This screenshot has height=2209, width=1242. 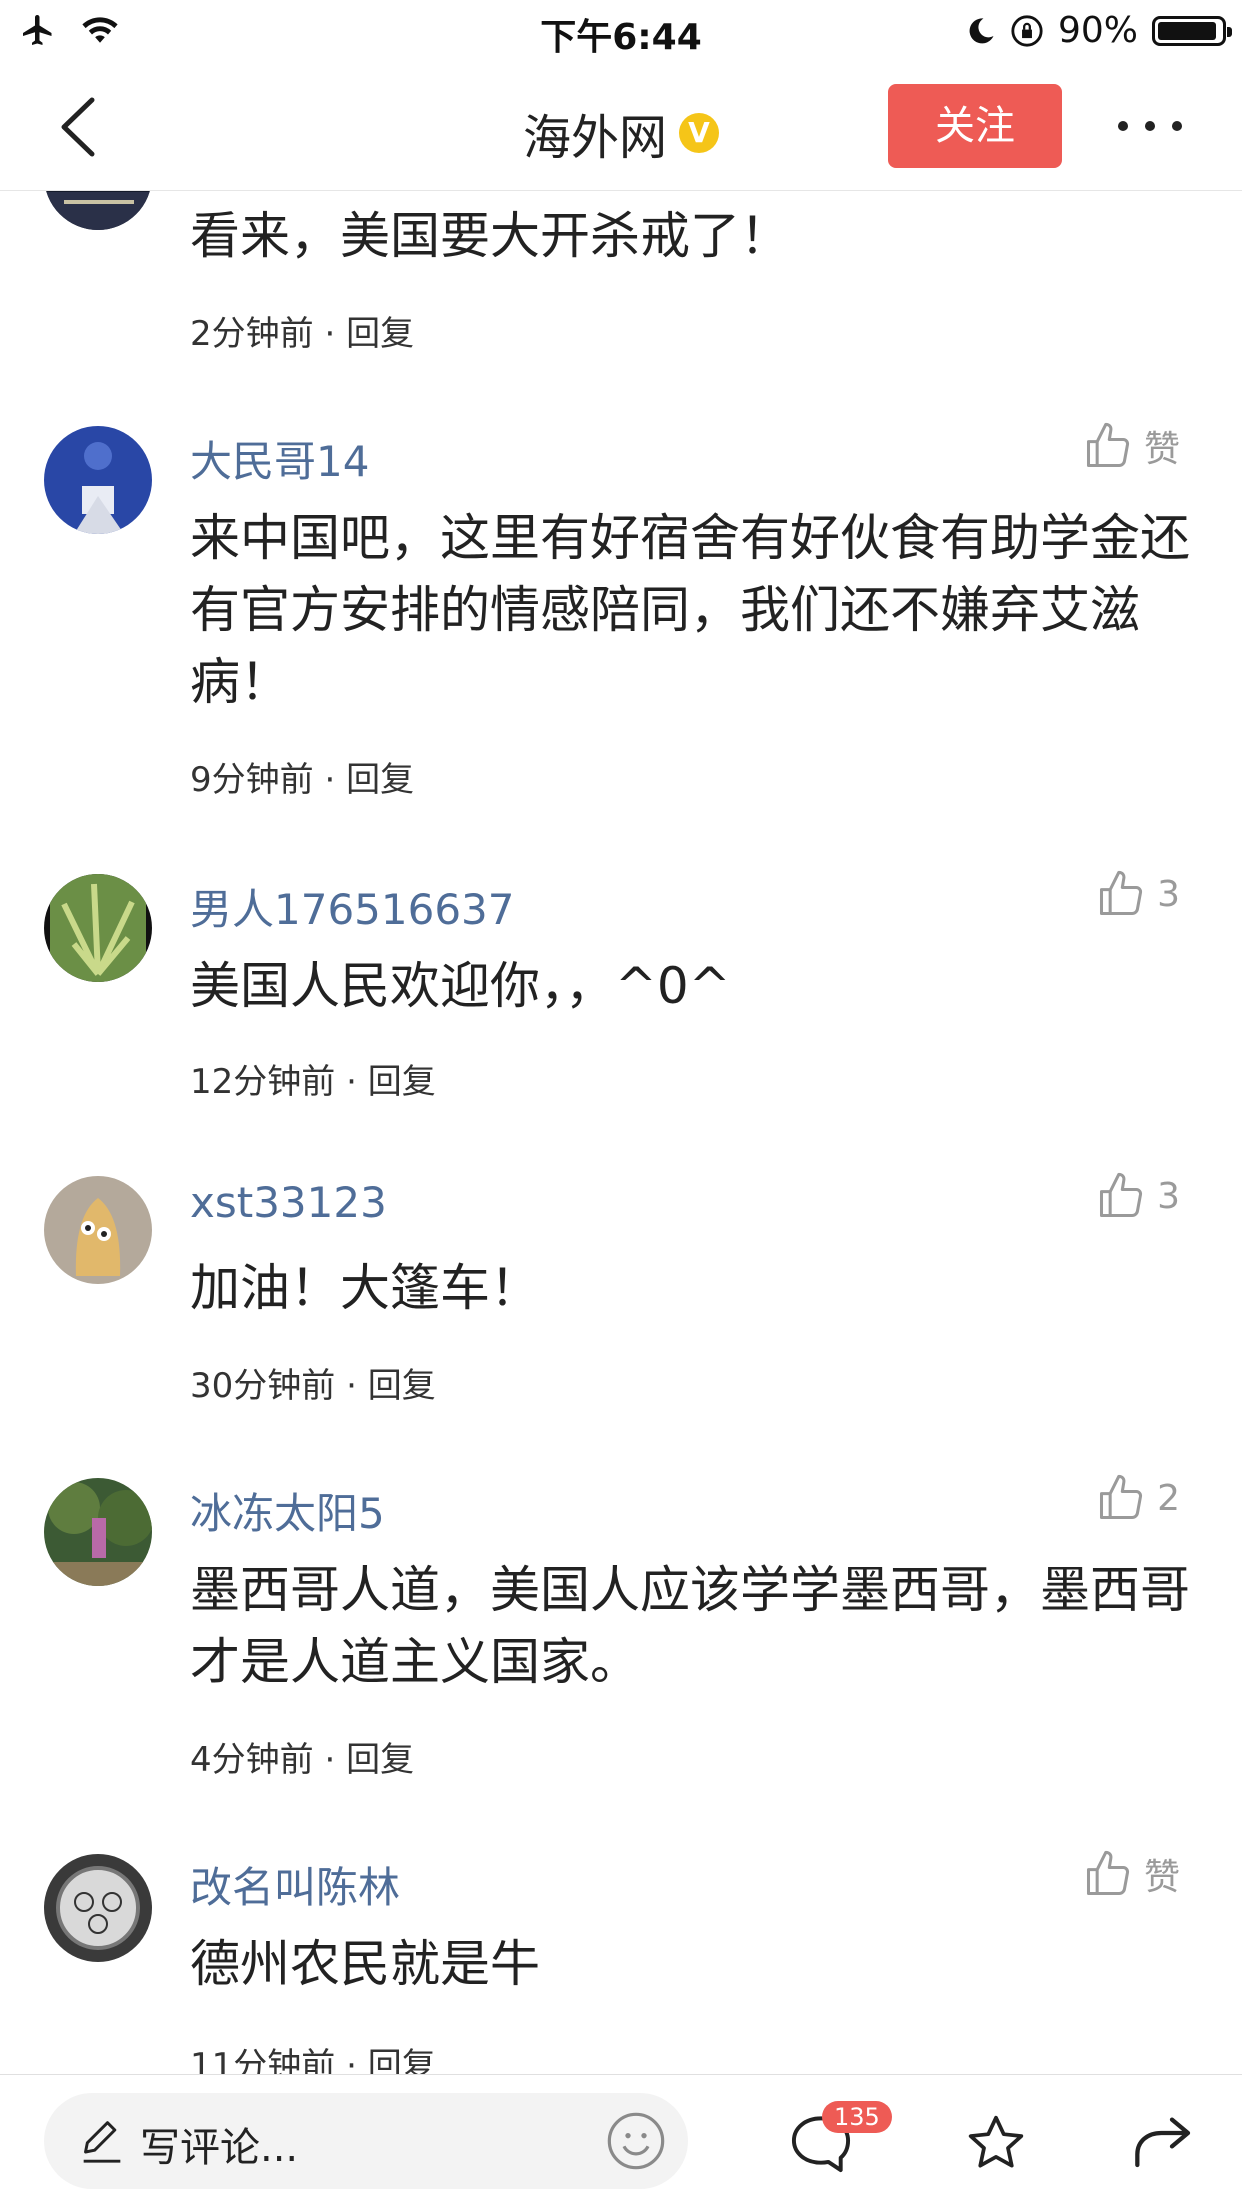 I want to click on username: 冰冻太阳5, so click(x=287, y=1510).